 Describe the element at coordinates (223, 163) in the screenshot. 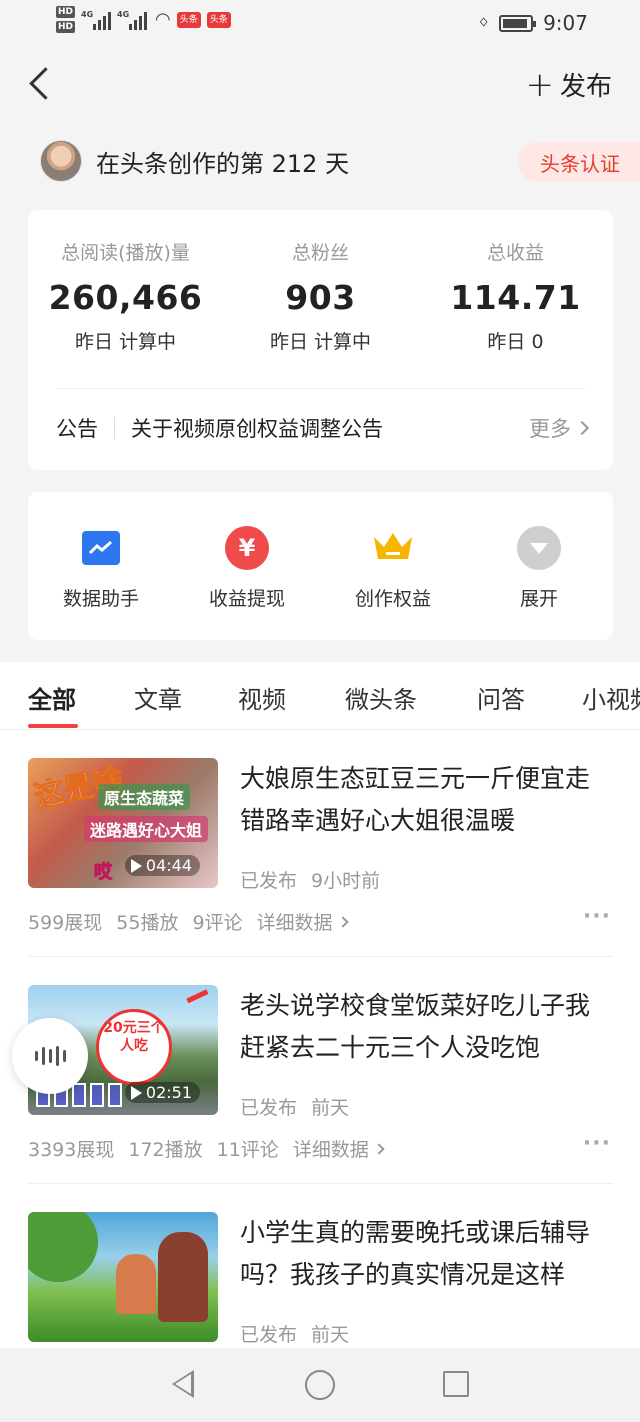

I see `creation-days-text: 在头条创作的第 212 天` at that location.